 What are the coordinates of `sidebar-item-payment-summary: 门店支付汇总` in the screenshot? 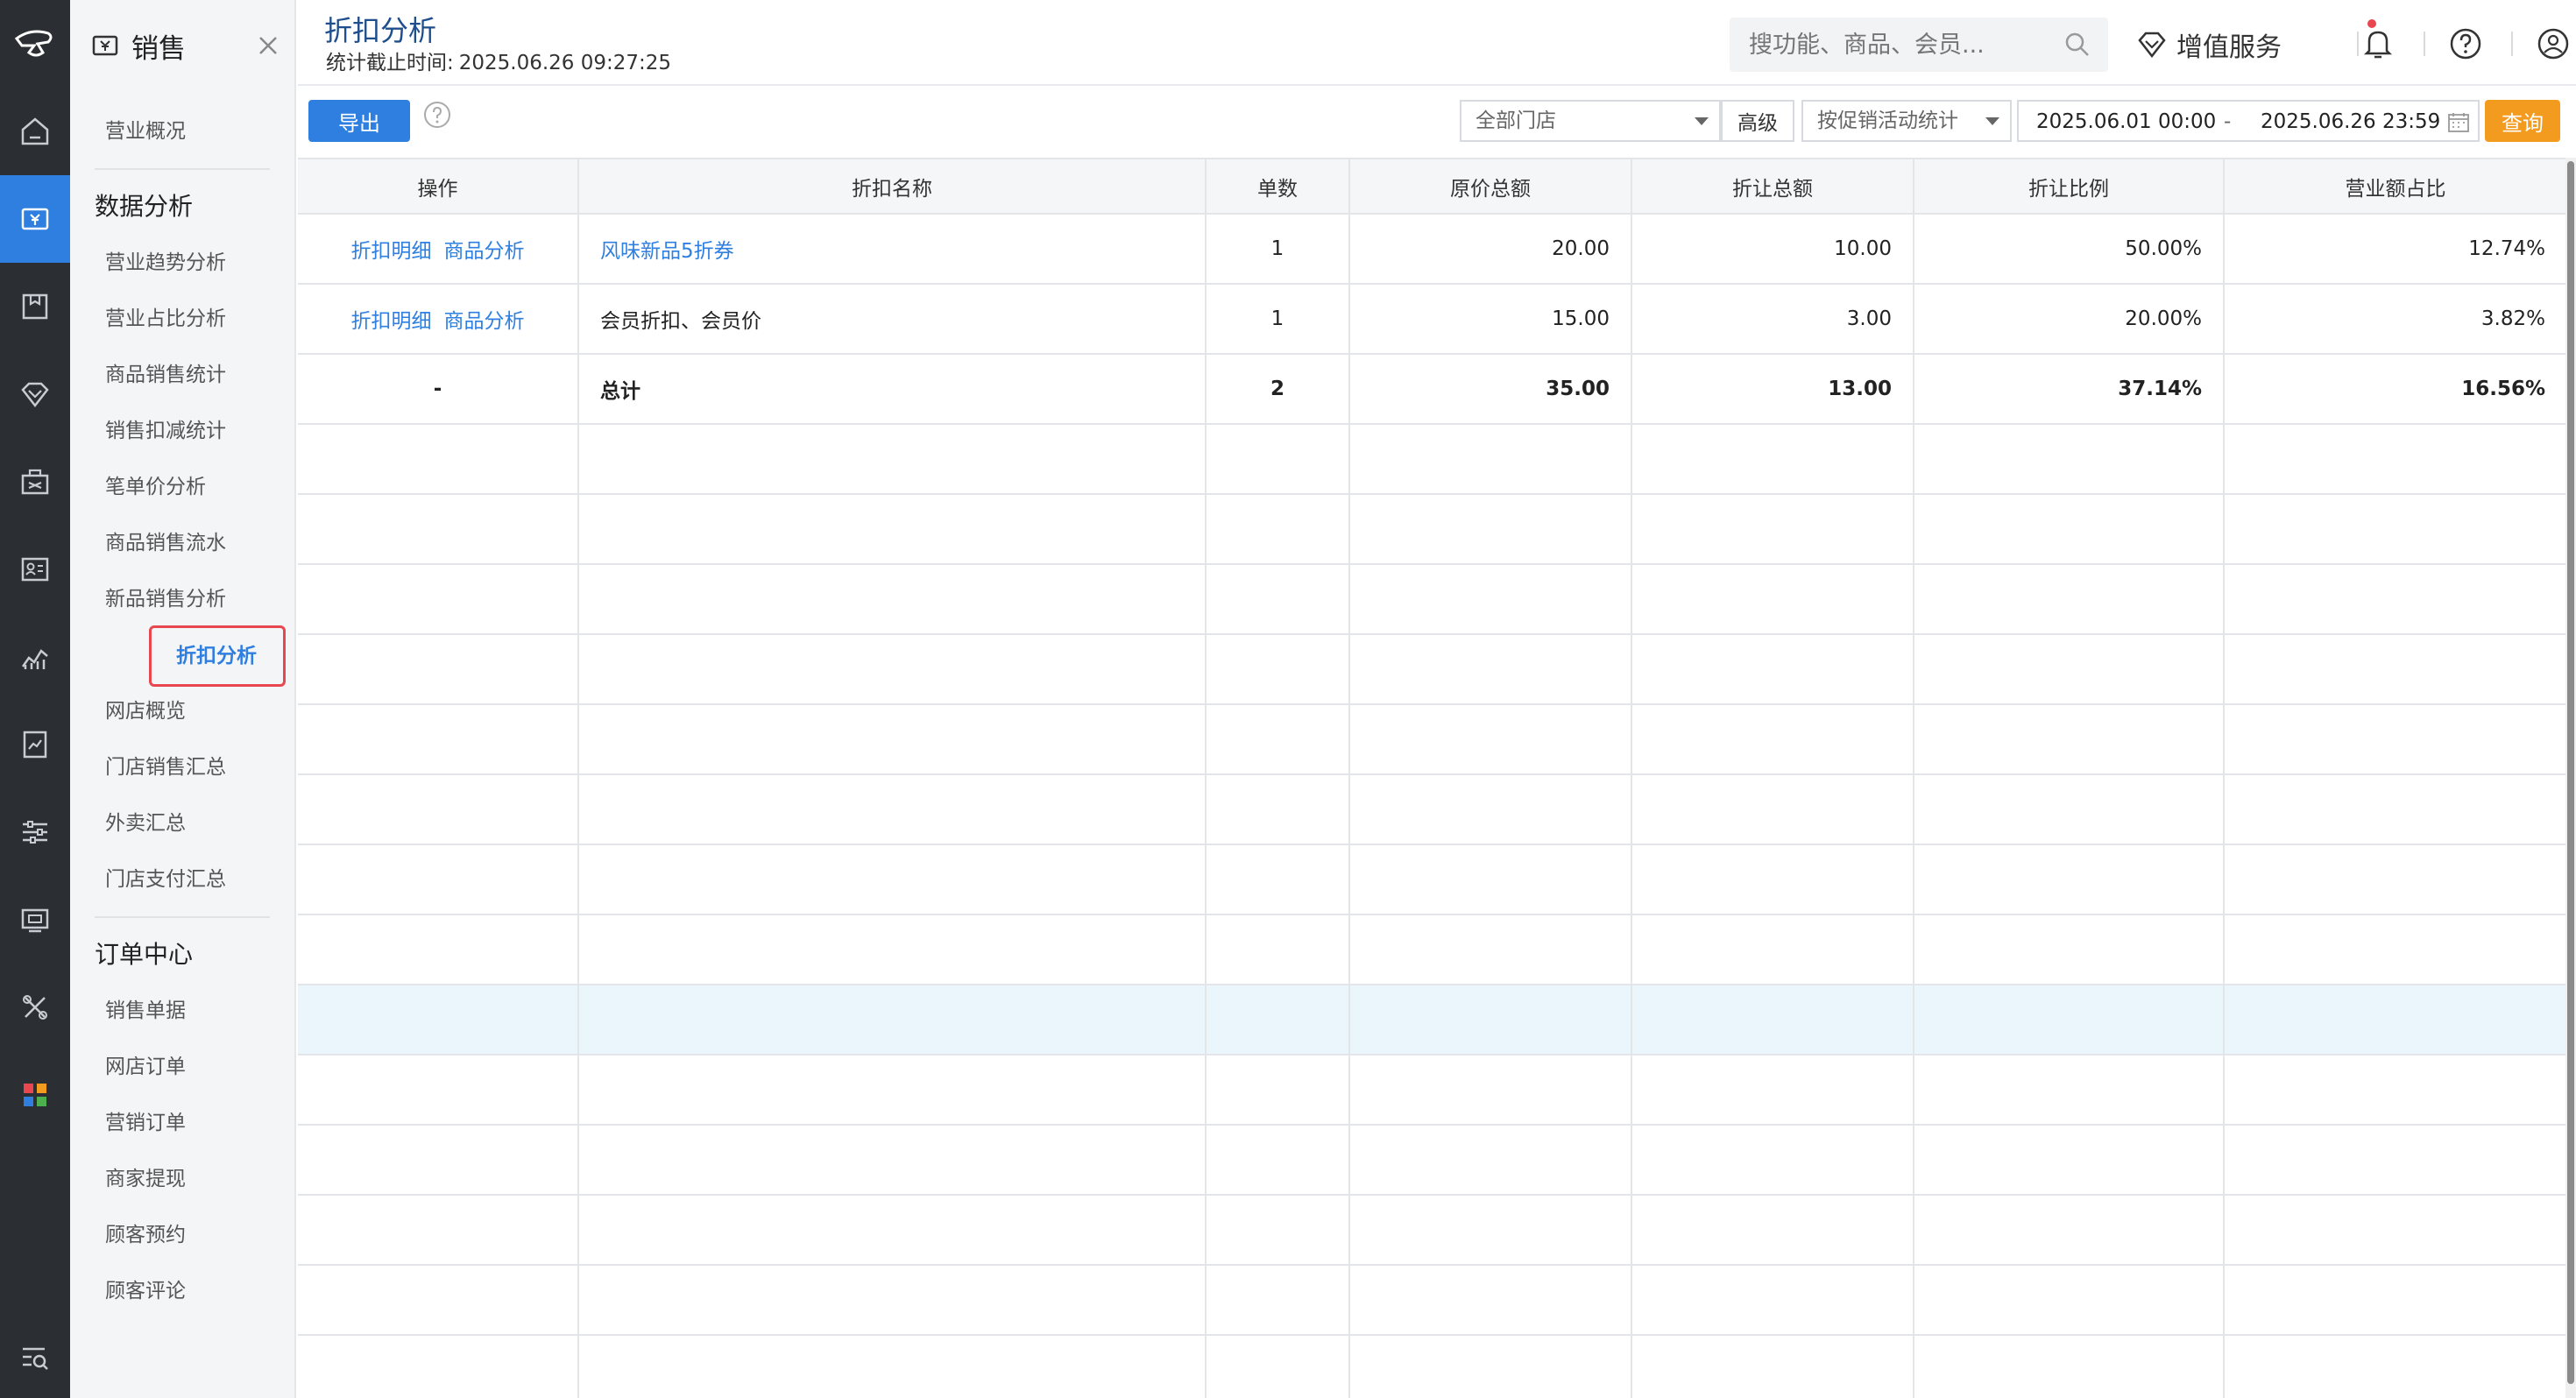 It's located at (165, 879).